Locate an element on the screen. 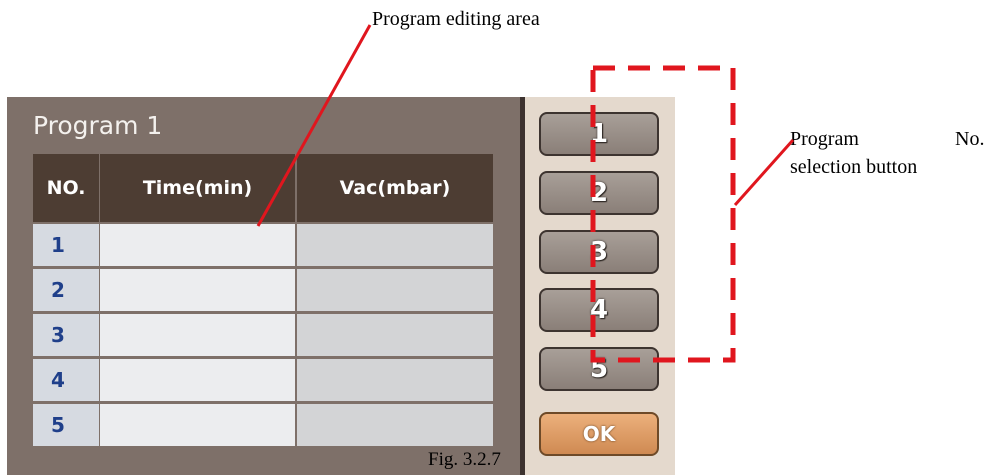  selection-pointer-line is located at coordinates (764, 172).